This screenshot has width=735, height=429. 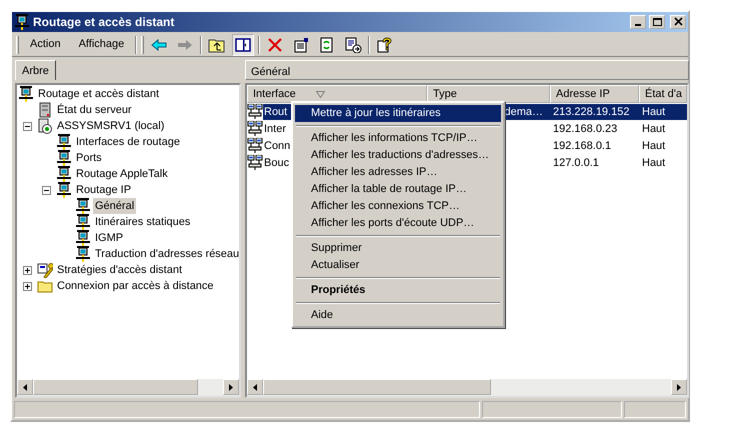 I want to click on window-title: Routage et accès distant, so click(x=104, y=22).